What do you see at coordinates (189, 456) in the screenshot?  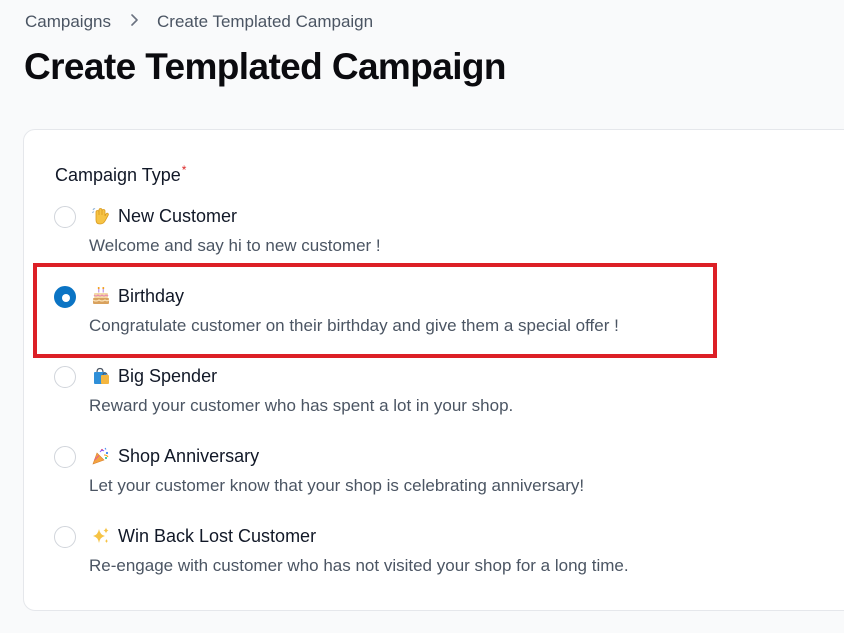 I see `option-title: Shop Anniversary` at bounding box center [189, 456].